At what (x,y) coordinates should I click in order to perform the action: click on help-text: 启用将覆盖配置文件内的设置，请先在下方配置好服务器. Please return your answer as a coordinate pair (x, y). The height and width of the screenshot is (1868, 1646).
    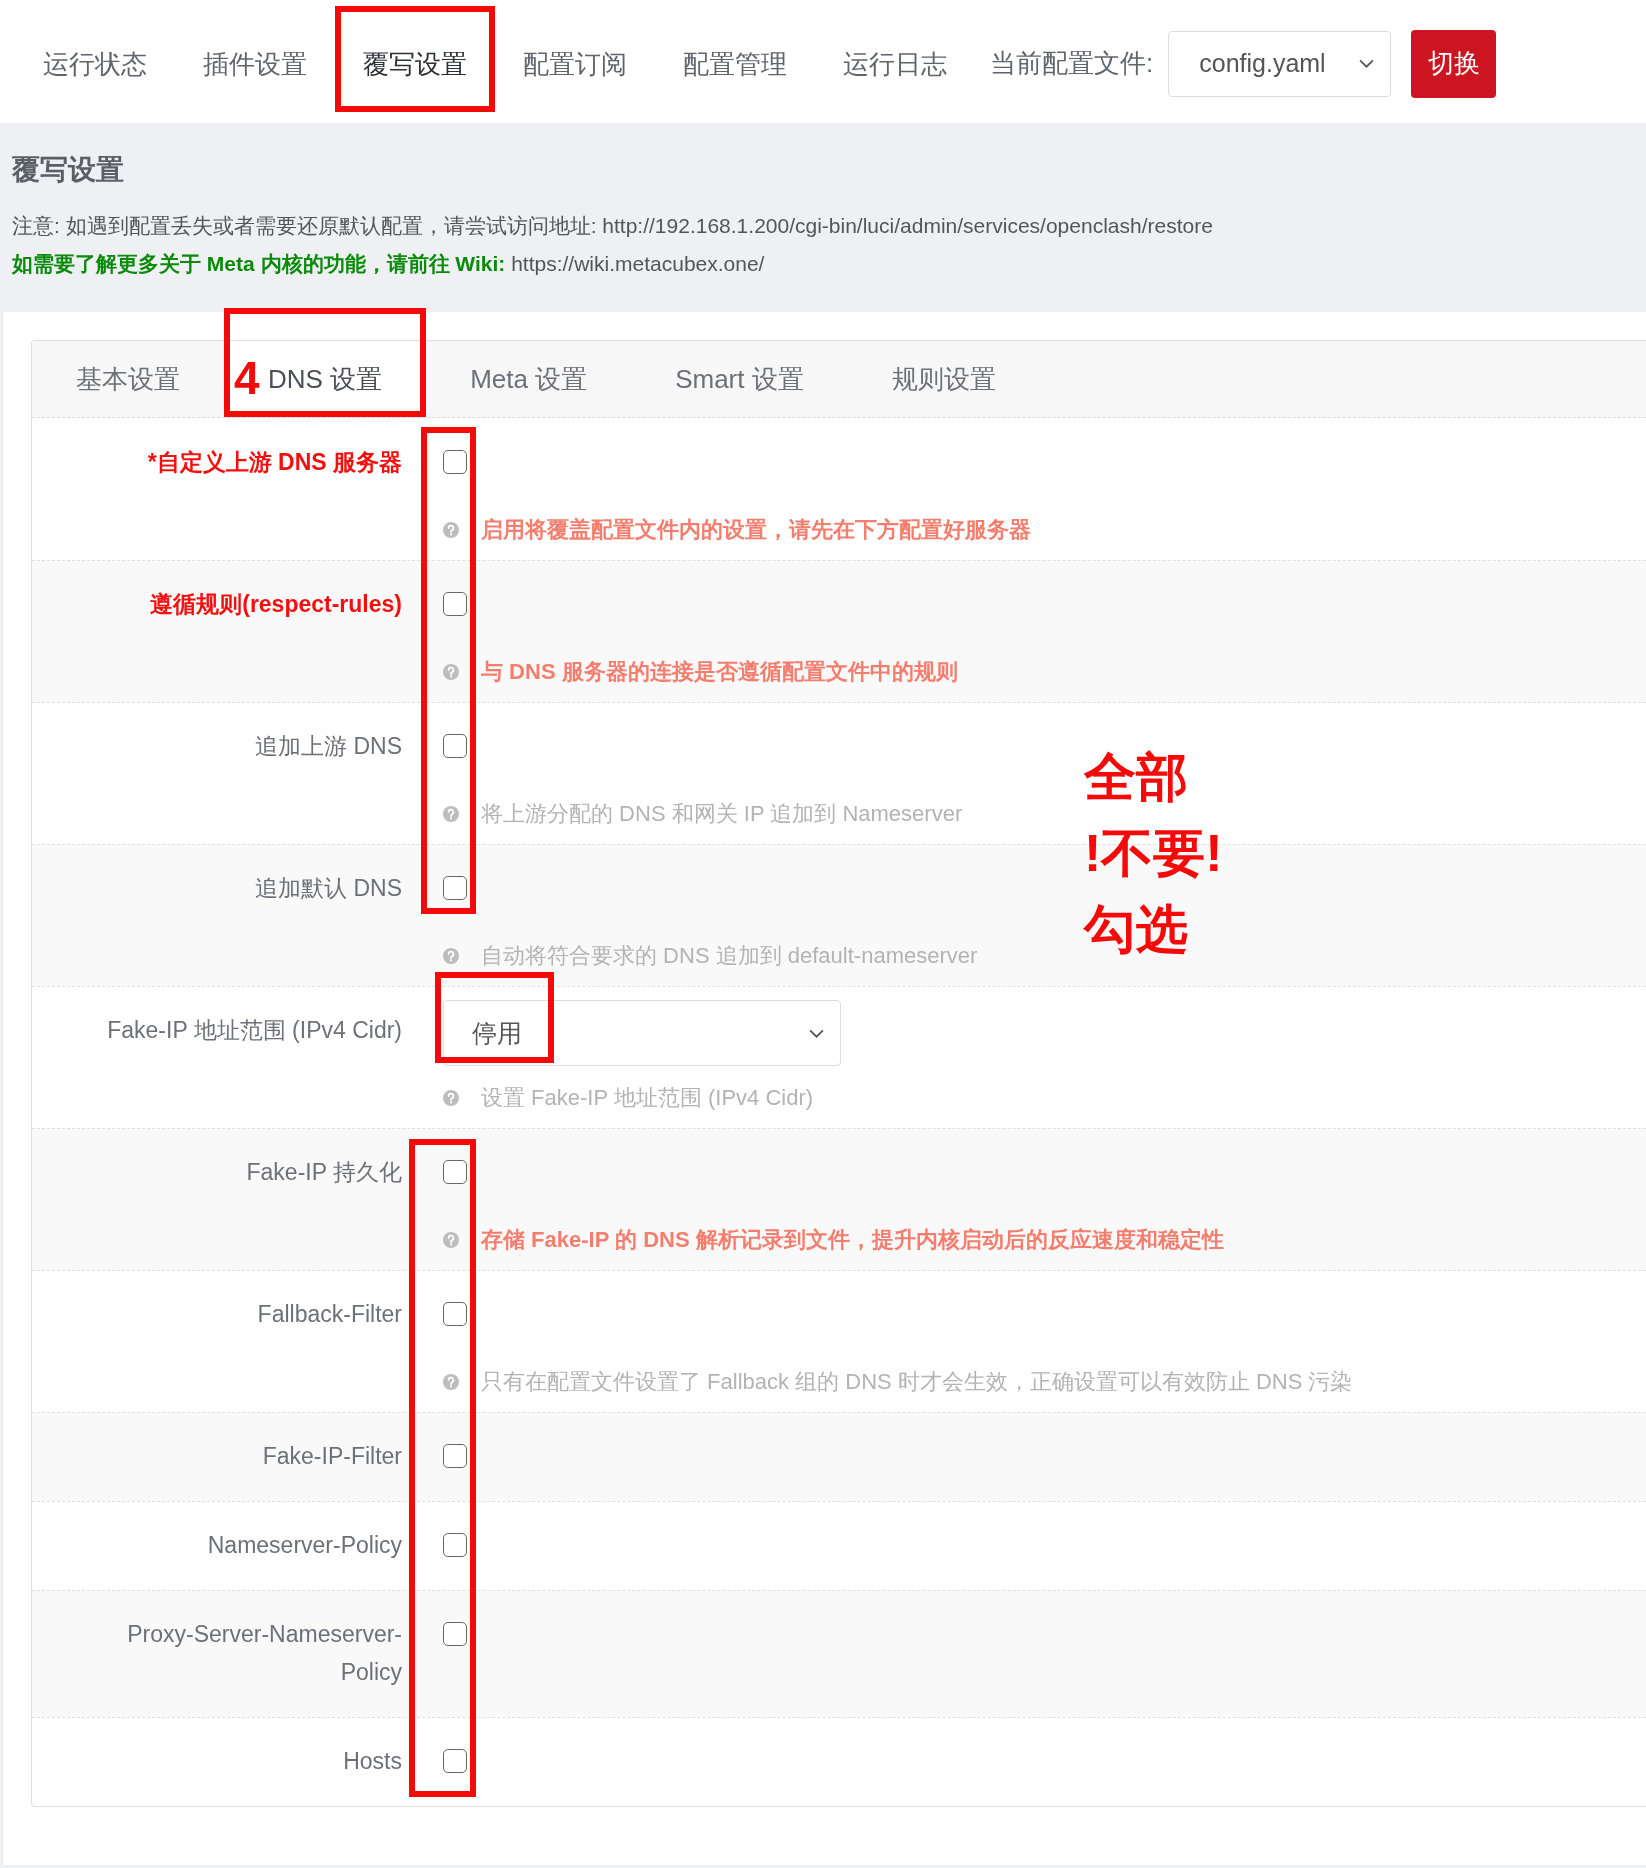
    Looking at the image, I should click on (756, 530).